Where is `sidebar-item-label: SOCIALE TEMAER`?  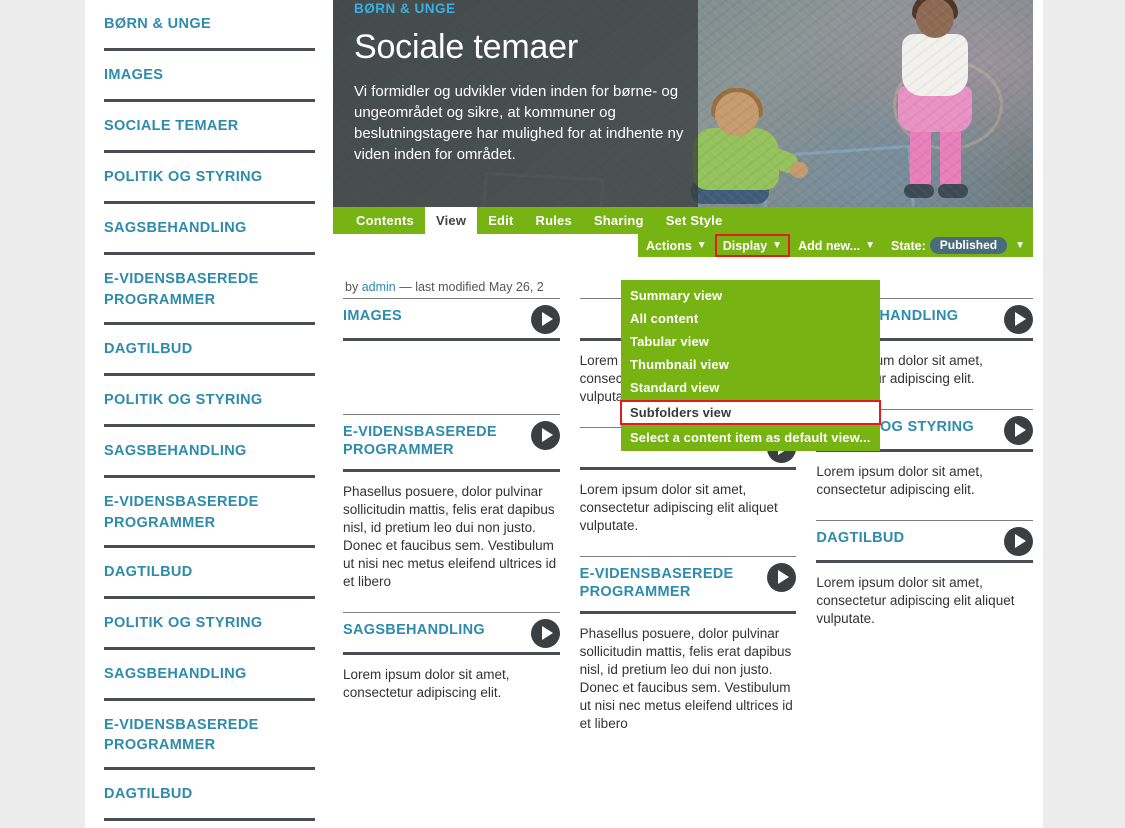
sidebar-item-label: SOCIALE TEMAER is located at coordinates (209, 126).